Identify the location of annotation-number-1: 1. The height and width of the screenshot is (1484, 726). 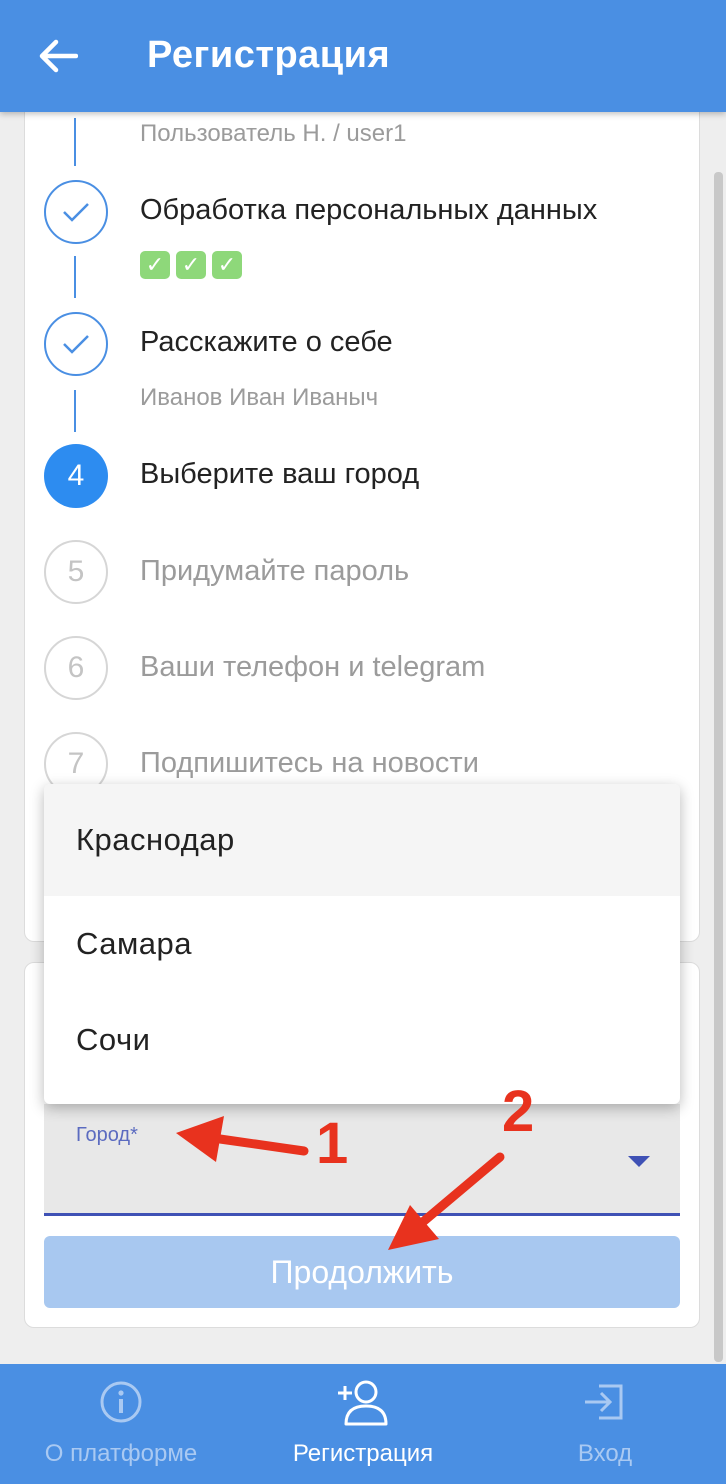
(332, 1143).